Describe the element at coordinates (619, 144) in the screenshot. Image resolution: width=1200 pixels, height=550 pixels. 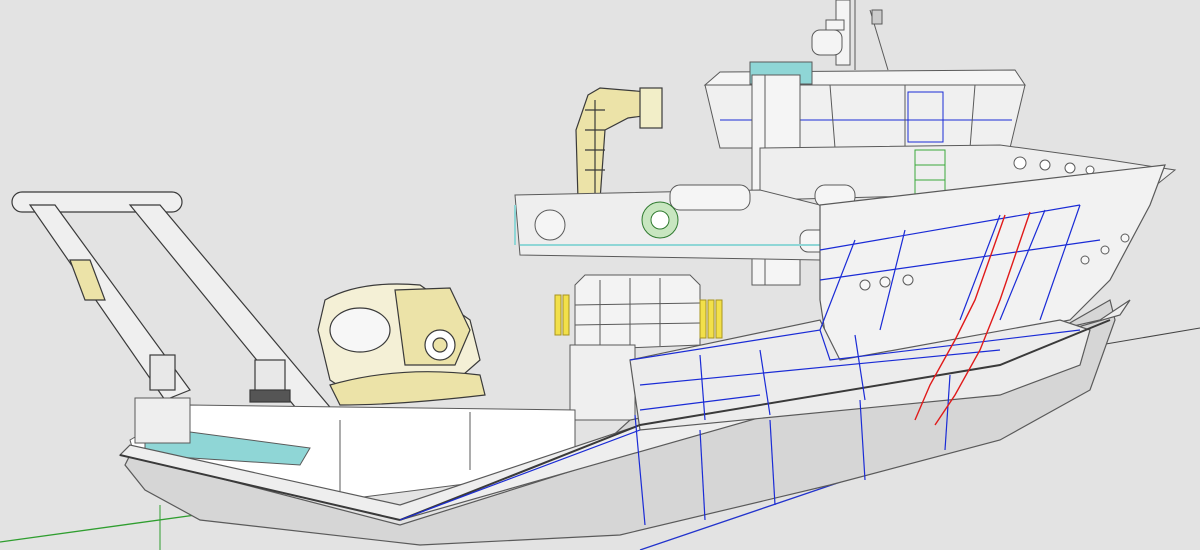
I see `crane` at that location.